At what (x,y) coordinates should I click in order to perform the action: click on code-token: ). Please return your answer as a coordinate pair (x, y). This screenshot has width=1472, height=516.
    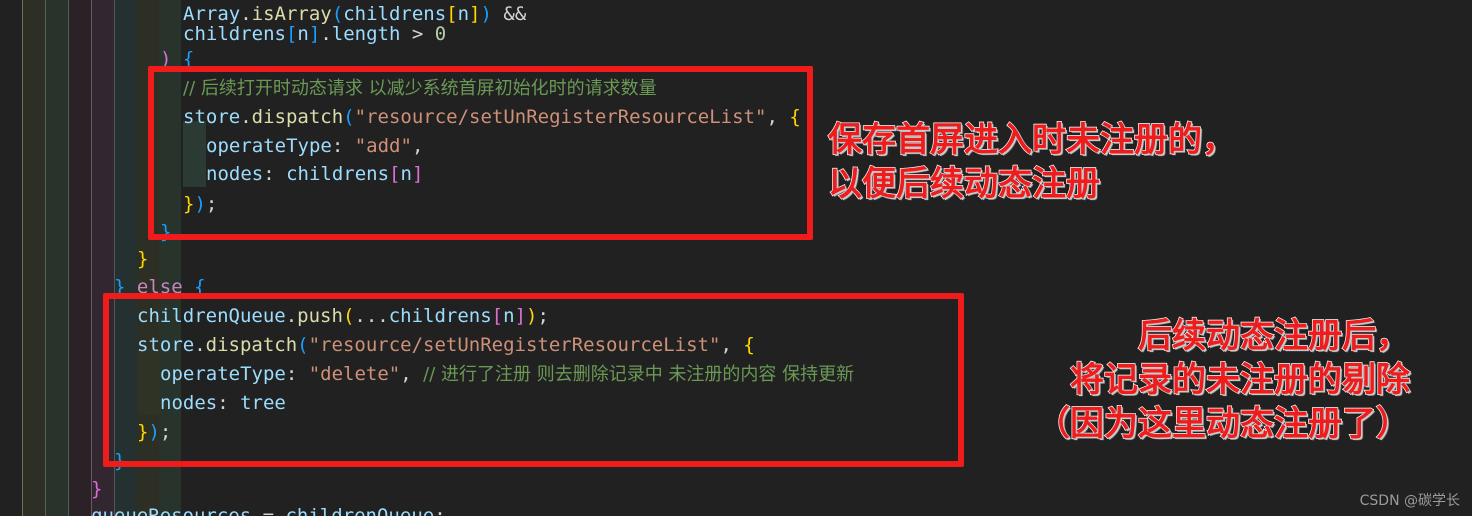
    Looking at the image, I should click on (486, 14).